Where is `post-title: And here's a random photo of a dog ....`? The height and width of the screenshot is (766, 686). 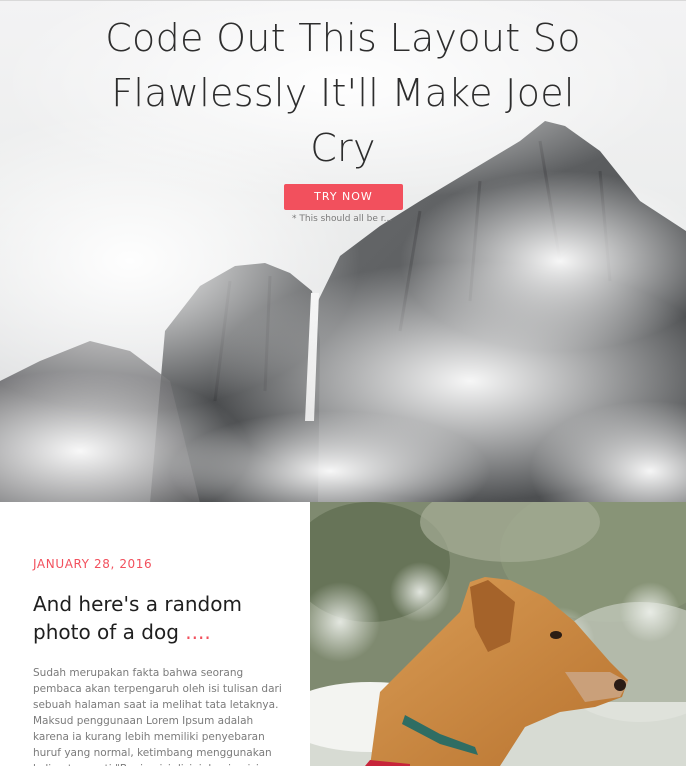
post-title: And here's a random photo of a dog .... is located at coordinates (163, 618).